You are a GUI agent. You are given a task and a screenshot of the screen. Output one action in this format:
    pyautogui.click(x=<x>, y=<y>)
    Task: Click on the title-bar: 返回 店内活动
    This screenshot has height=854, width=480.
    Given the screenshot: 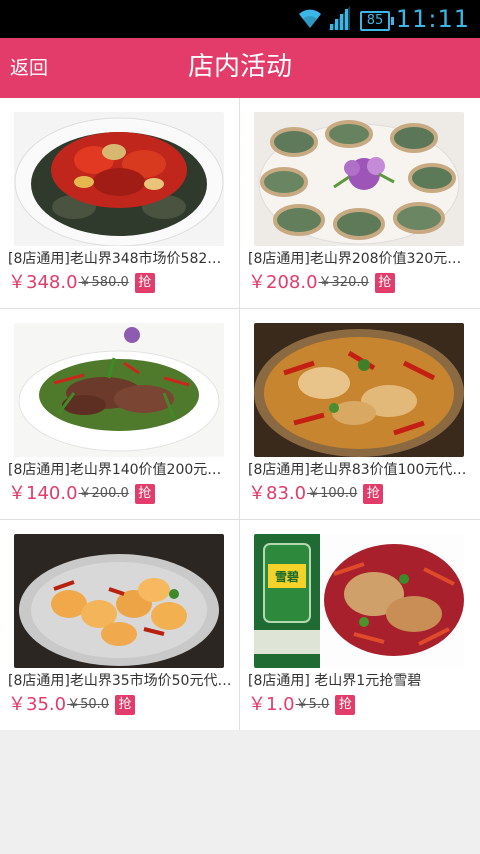 What is the action you would take?
    pyautogui.click(x=240, y=68)
    